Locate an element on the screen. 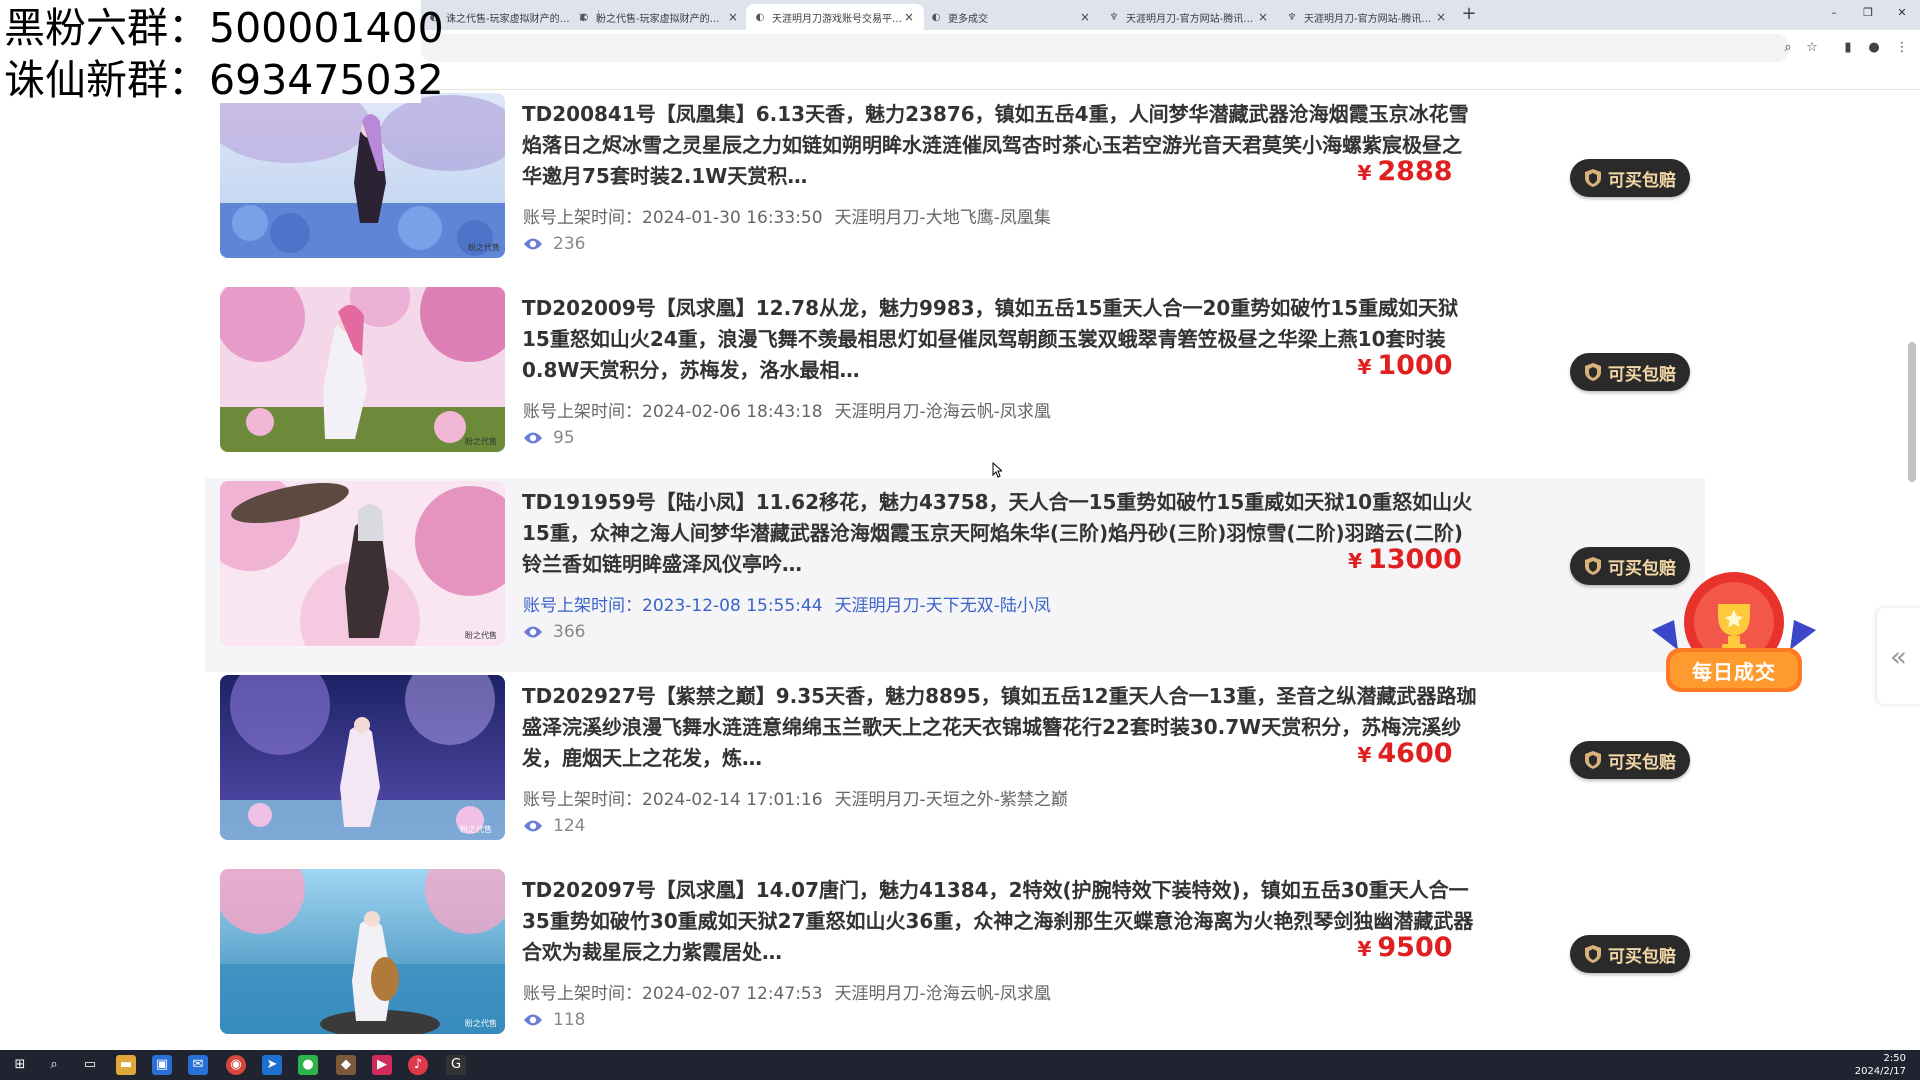  task-view-icon: ▭ is located at coordinates (90, 1065).